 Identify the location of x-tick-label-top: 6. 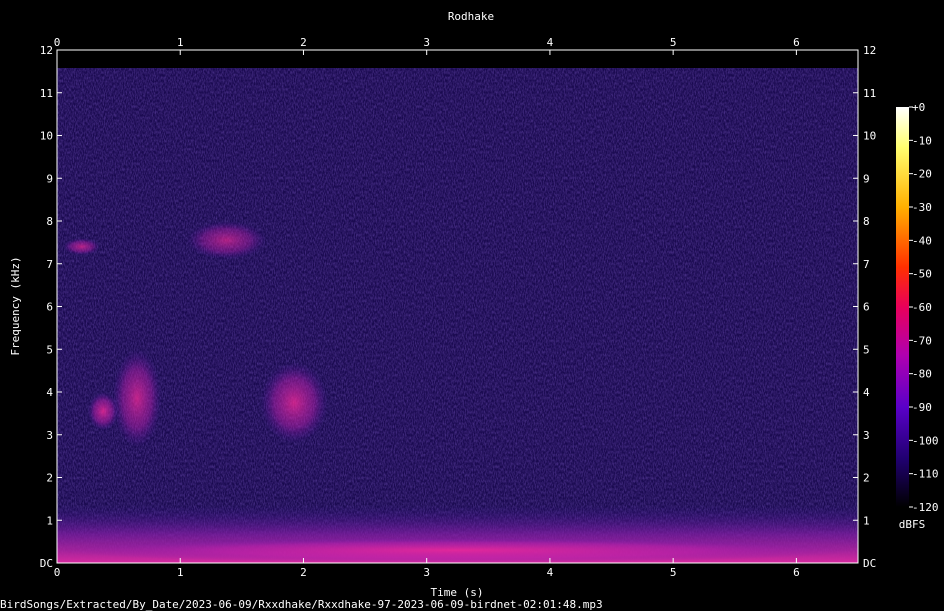
(796, 42).